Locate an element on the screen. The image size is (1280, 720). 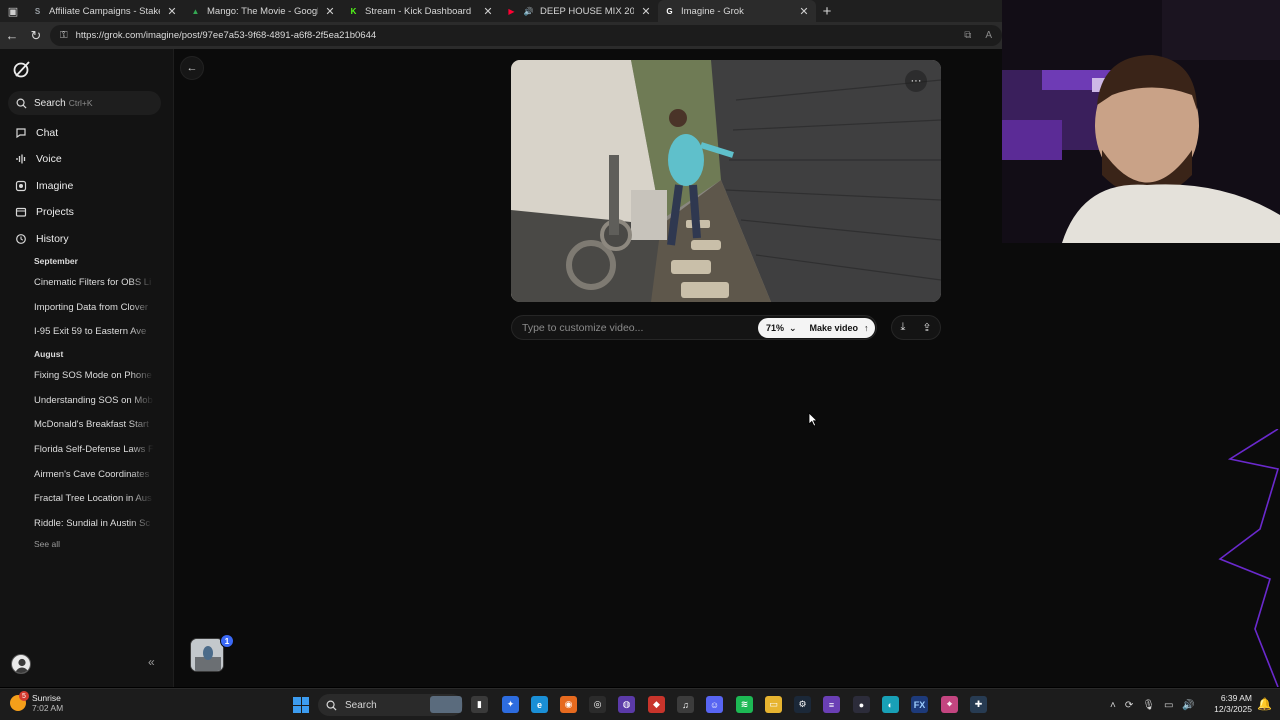
history-item: Importing Data from Clover is located at coordinates (94, 307).